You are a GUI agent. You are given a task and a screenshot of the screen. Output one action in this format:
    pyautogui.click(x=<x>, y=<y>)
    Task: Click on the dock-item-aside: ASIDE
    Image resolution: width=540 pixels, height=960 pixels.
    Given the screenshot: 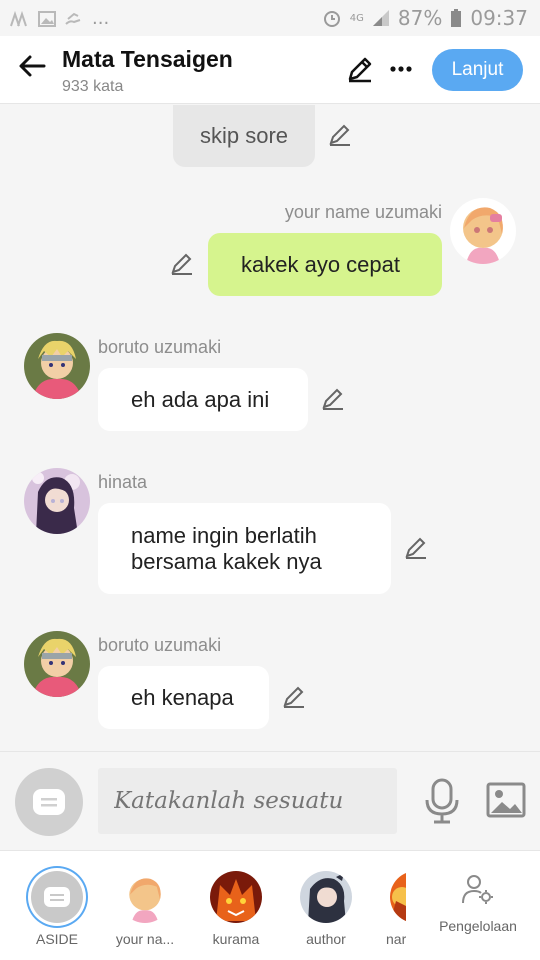 What is the action you would take?
    pyautogui.click(x=57, y=909)
    